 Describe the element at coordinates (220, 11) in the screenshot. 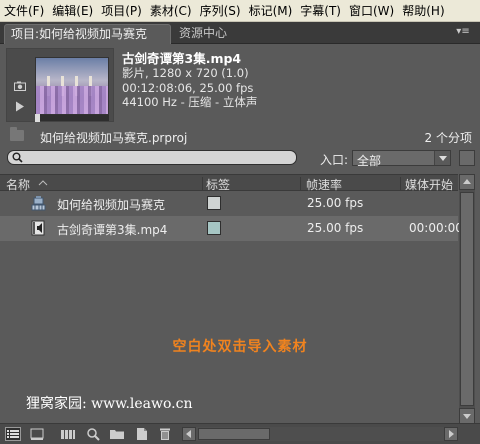

I see `menu-sequence: 序列(S)` at that location.